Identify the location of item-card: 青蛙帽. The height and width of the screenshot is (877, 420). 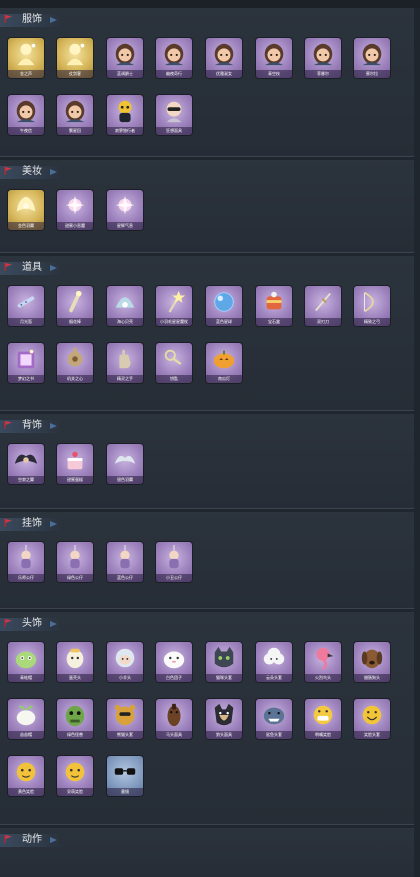
(26, 662).